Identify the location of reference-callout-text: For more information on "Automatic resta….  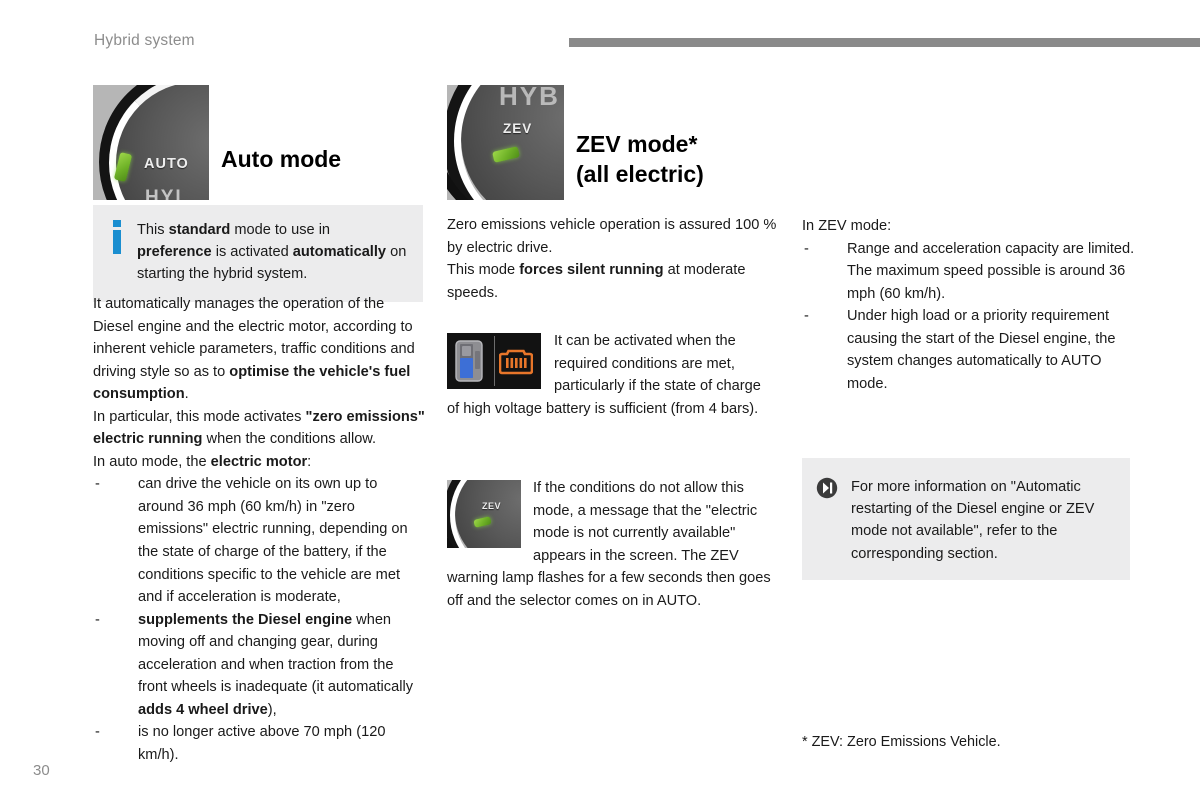
(973, 520).